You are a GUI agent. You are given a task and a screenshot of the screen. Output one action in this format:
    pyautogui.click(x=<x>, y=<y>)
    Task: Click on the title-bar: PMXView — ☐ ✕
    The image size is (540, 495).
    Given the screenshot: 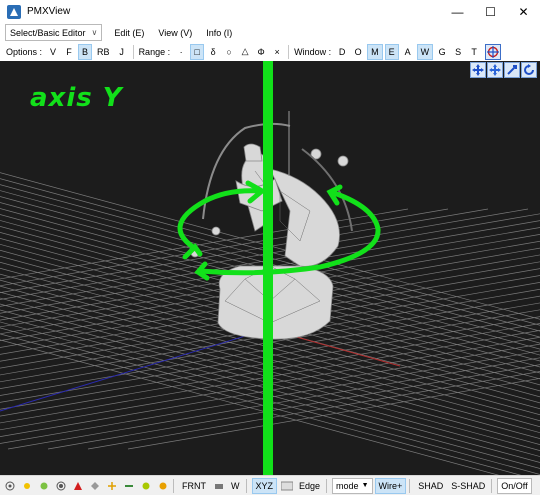 What is the action you would take?
    pyautogui.click(x=270, y=11)
    